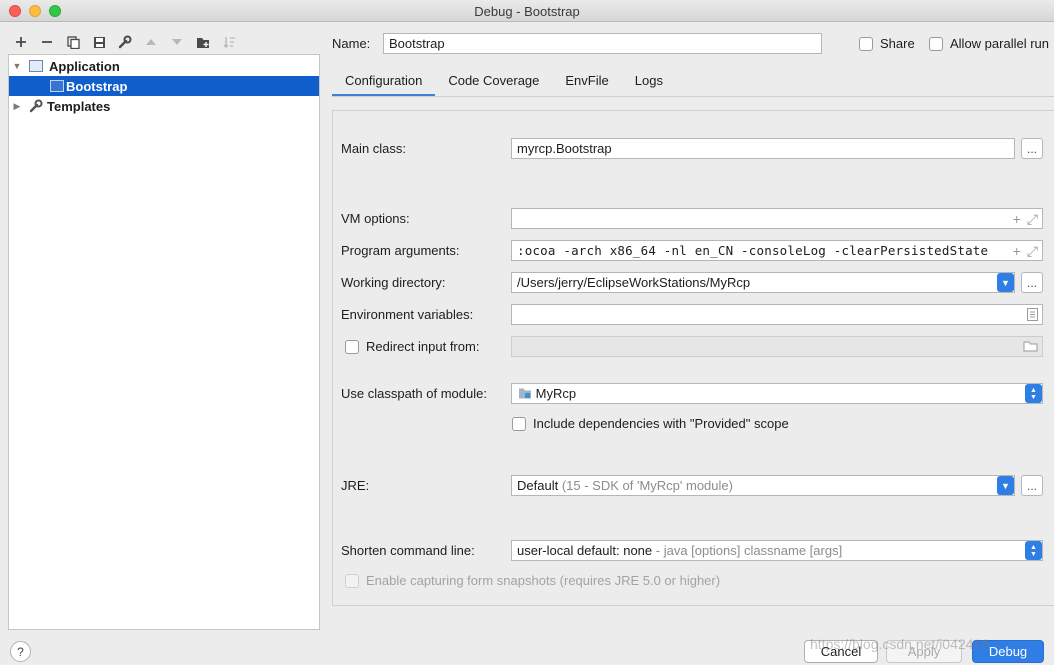 The height and width of the screenshot is (665, 1054). What do you see at coordinates (375, 218) in the screenshot?
I see `vm-options-label: VM options:` at bounding box center [375, 218].